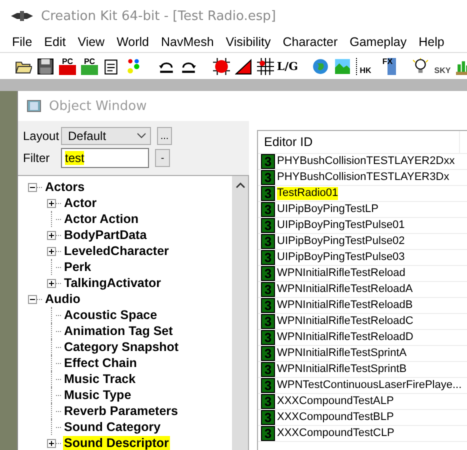 The image size is (467, 450). What do you see at coordinates (345, 289) in the screenshot?
I see `list-cell: WPNInitialRifleTestReloadA` at bounding box center [345, 289].